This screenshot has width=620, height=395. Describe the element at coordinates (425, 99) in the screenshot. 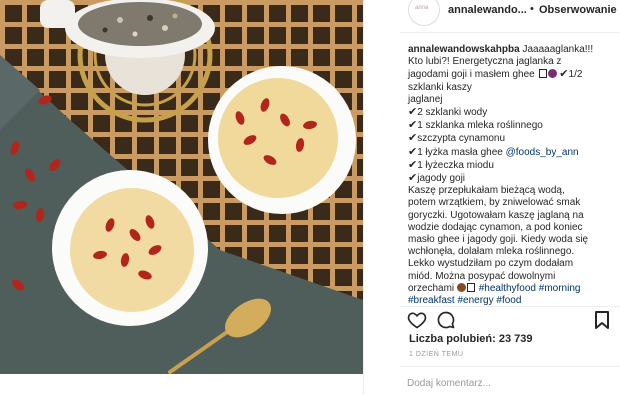

I see `caption-text: jaglanej` at that location.